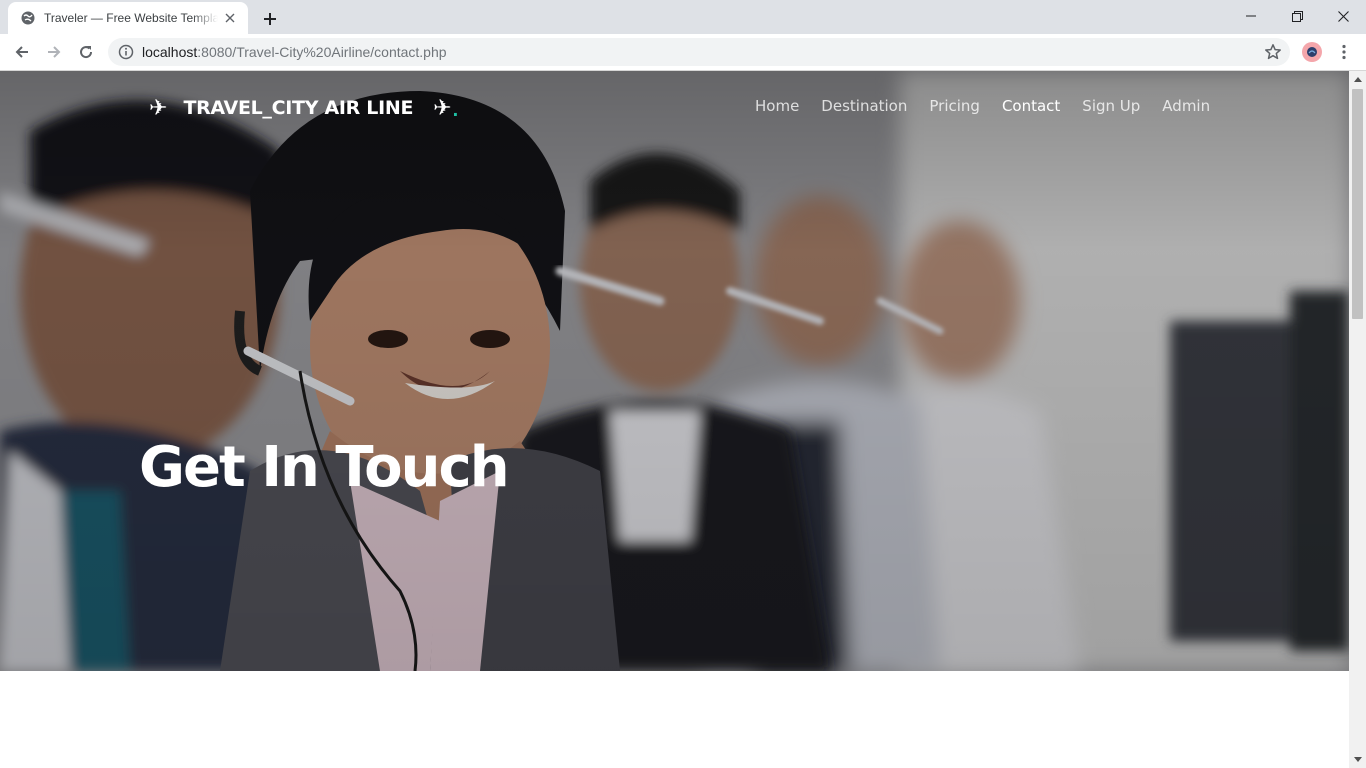 This screenshot has height=768, width=1366. What do you see at coordinates (131, 18) in the screenshot?
I see `tab-title: Traveler — Free Website Template` at bounding box center [131, 18].